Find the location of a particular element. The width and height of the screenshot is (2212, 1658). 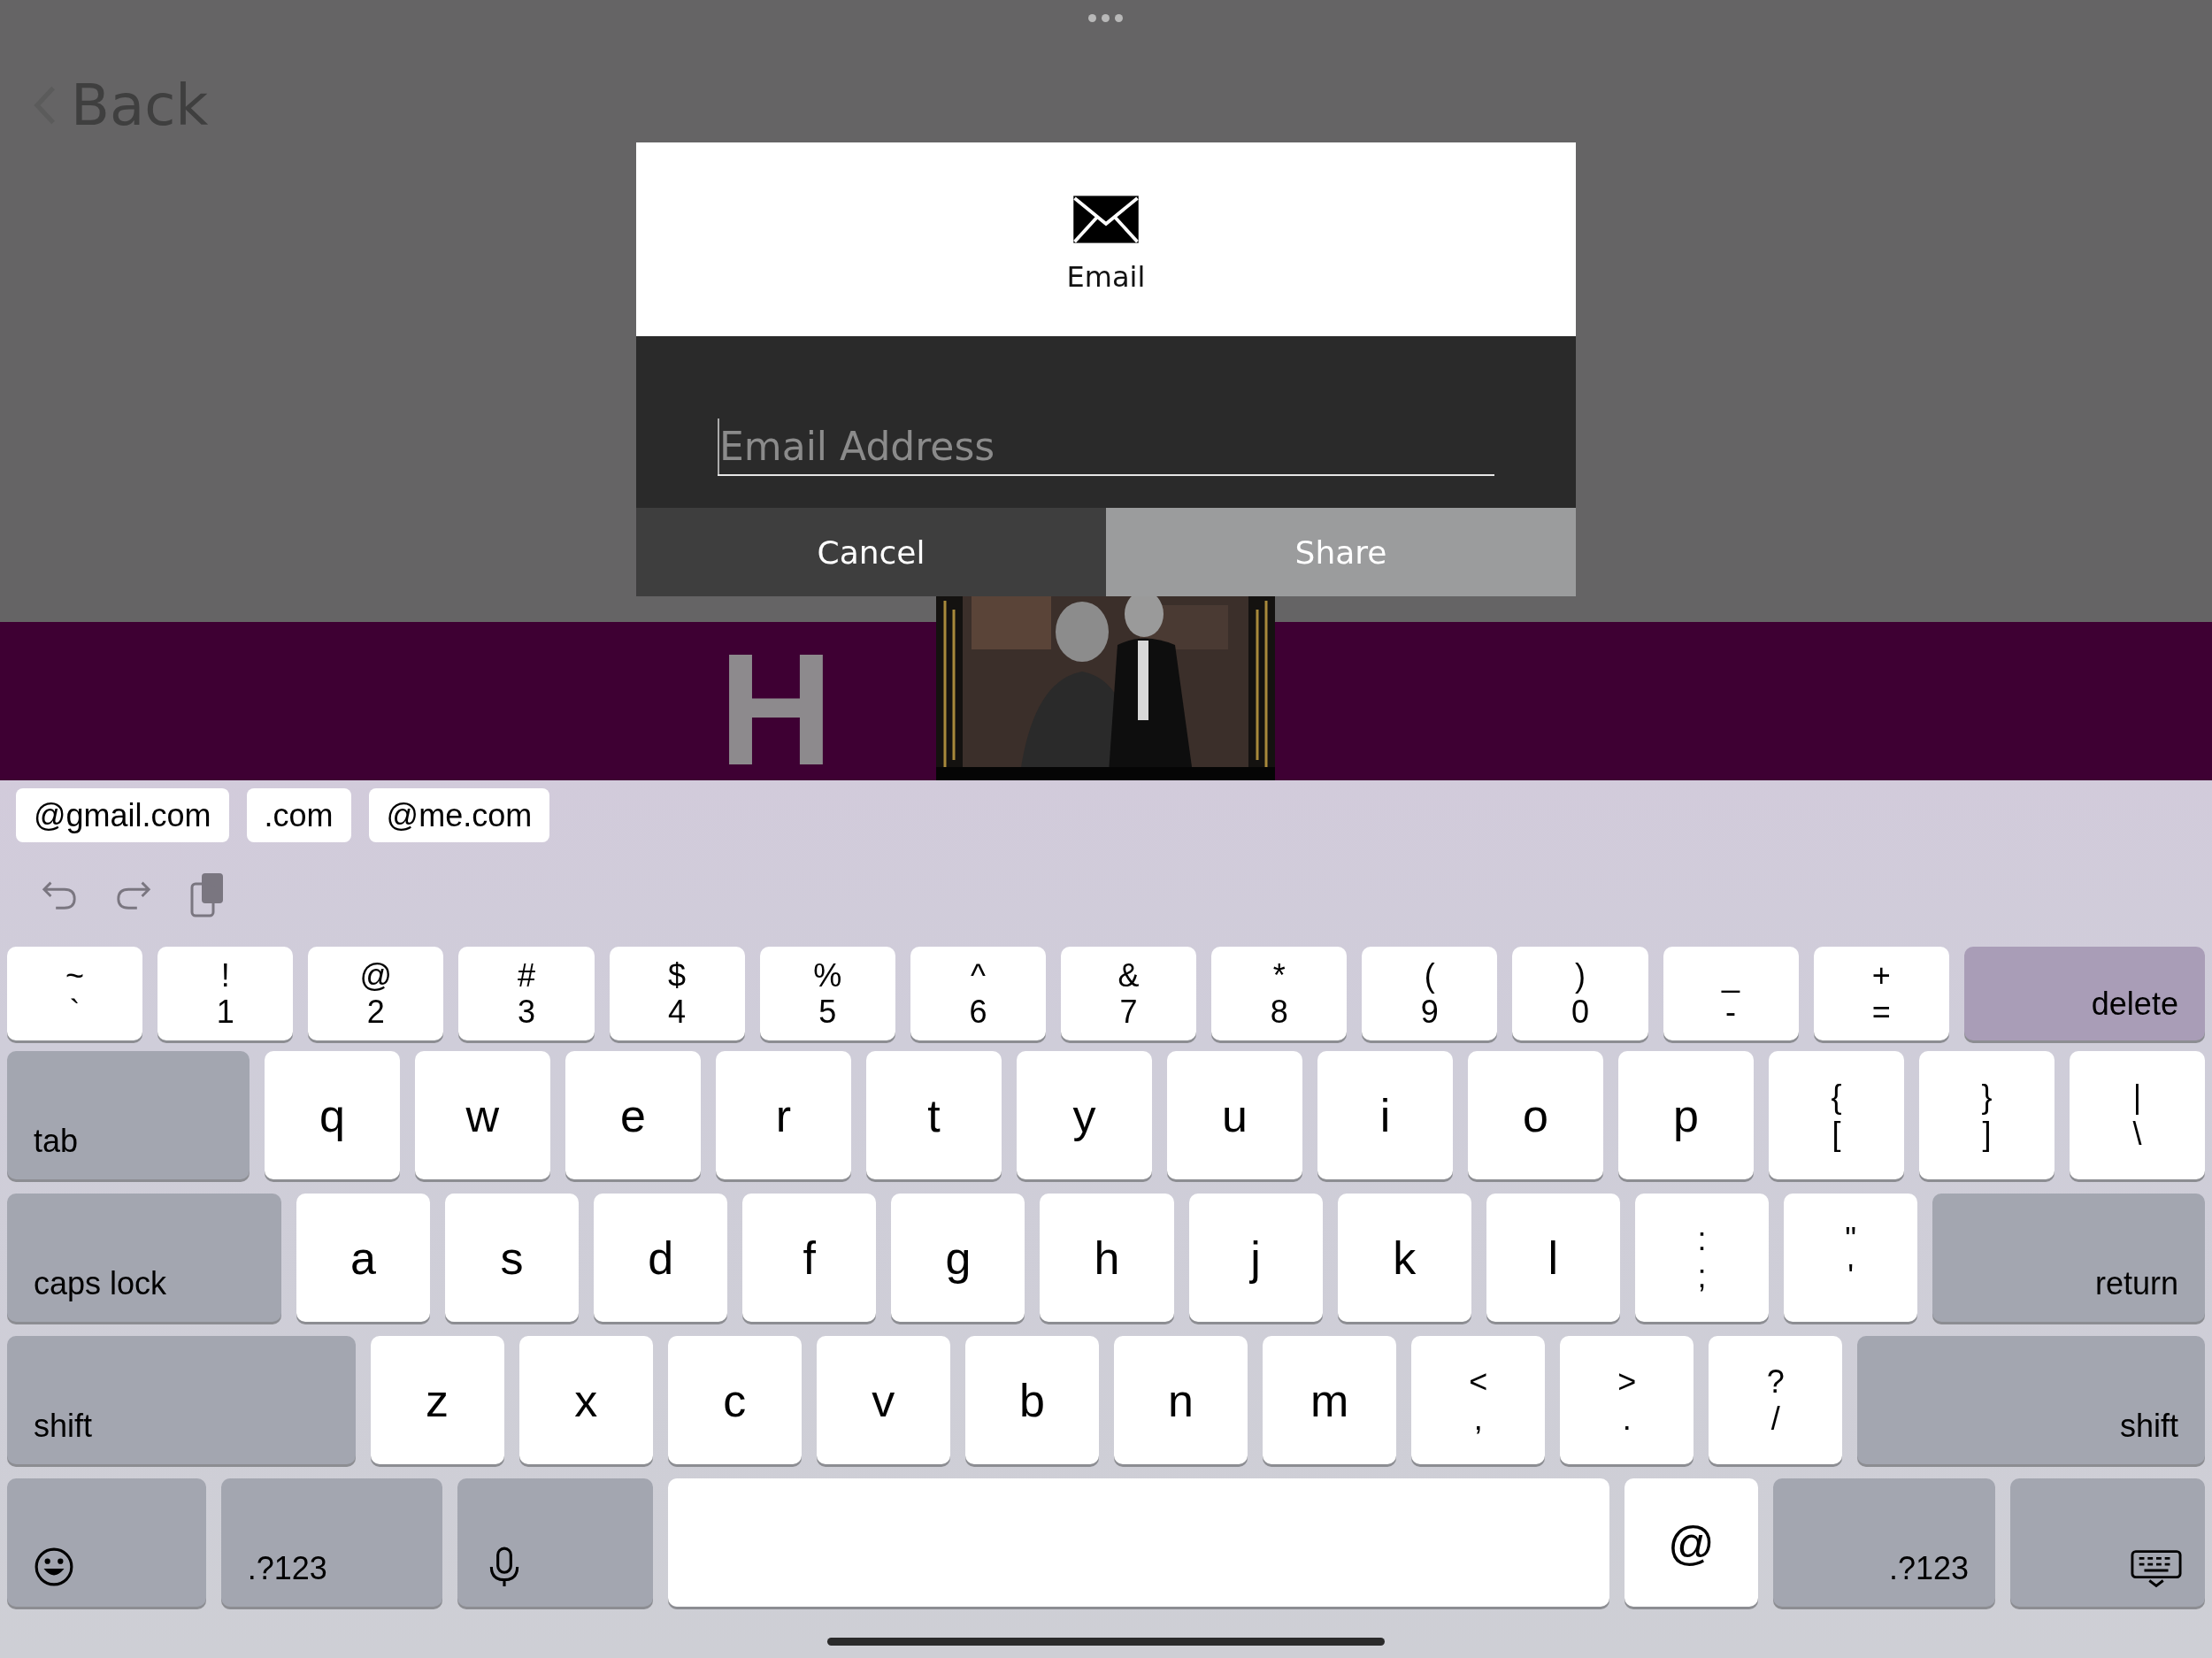

letter-key: b is located at coordinates (1032, 1400).